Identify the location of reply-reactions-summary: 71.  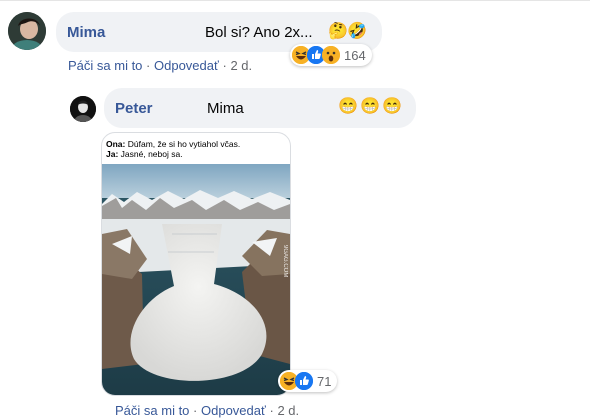
(308, 381).